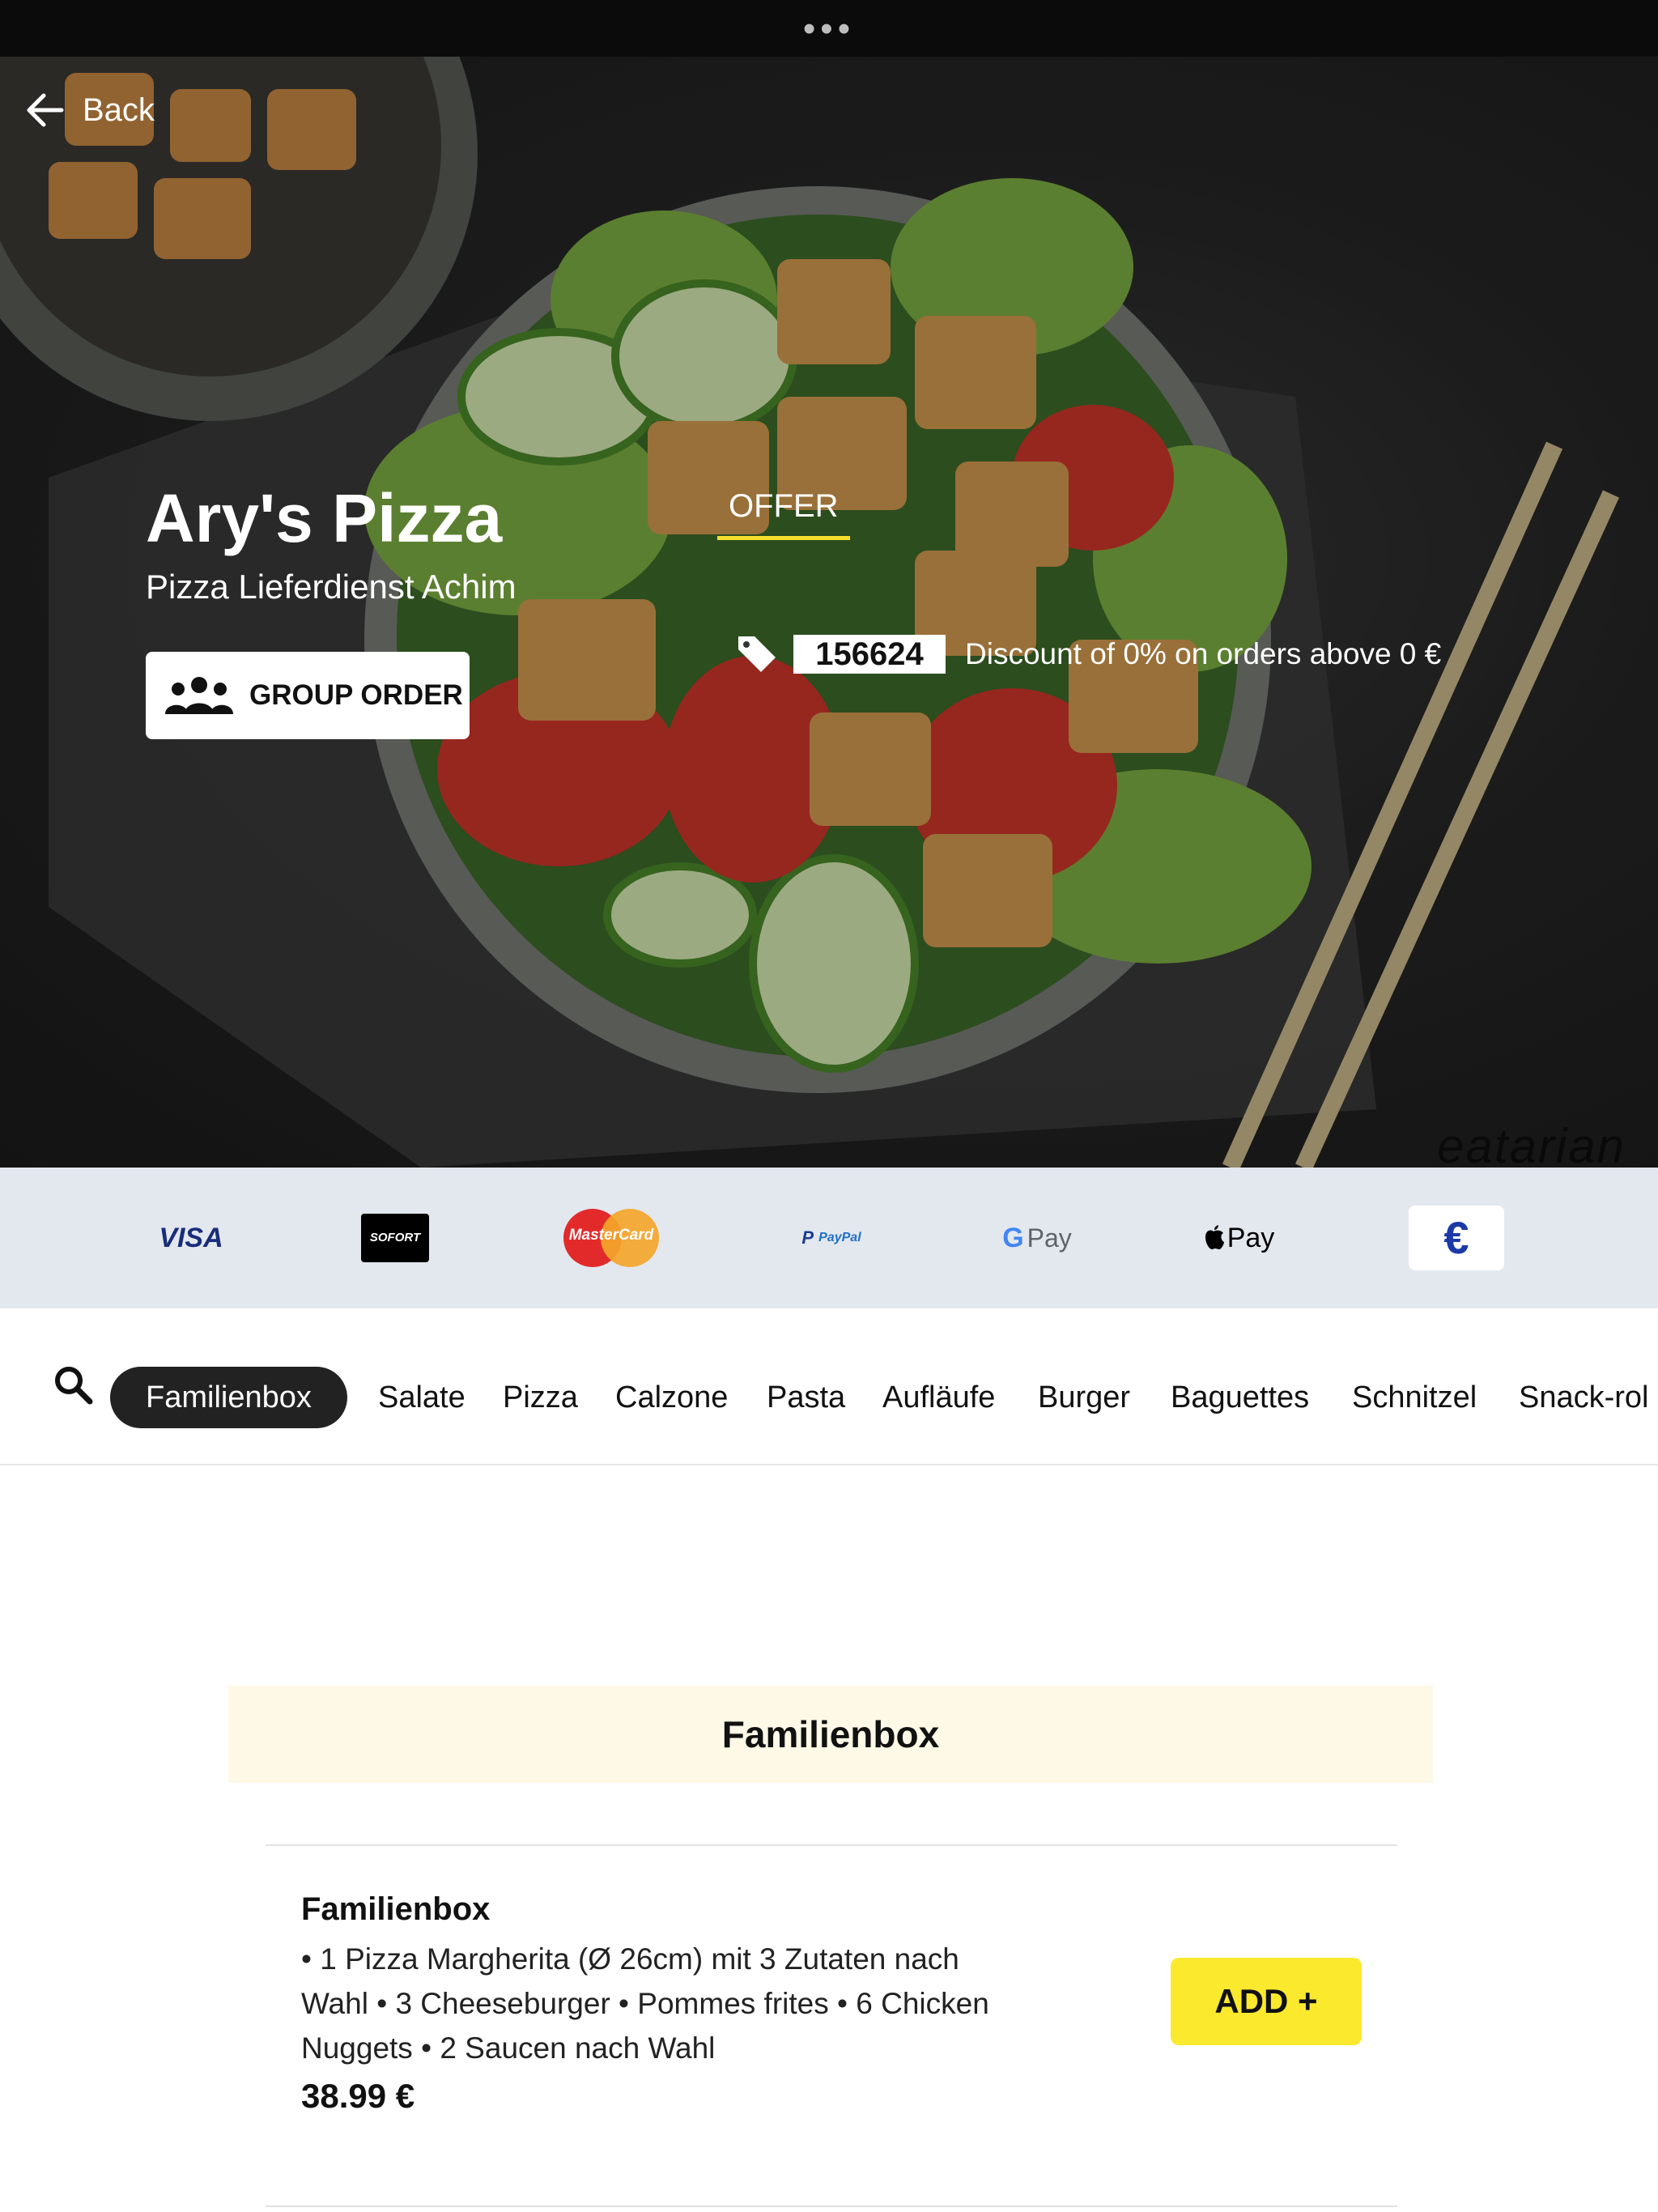 The width and height of the screenshot is (1658, 2212). Describe the element at coordinates (757, 654) in the screenshot. I see `tag-icon` at that location.